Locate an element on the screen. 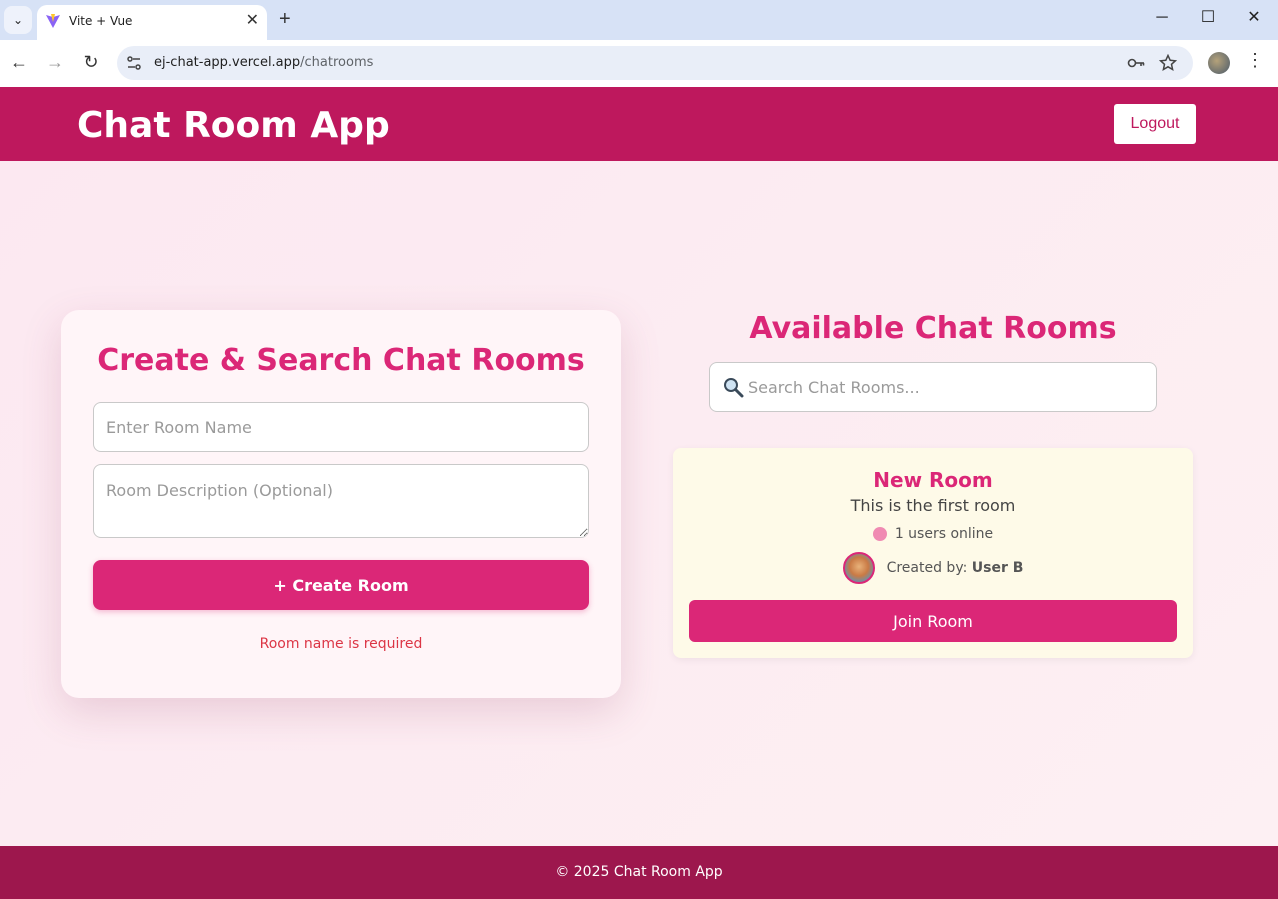 The image size is (1278, 899). maximize-button: ☐ is located at coordinates (1208, 18).